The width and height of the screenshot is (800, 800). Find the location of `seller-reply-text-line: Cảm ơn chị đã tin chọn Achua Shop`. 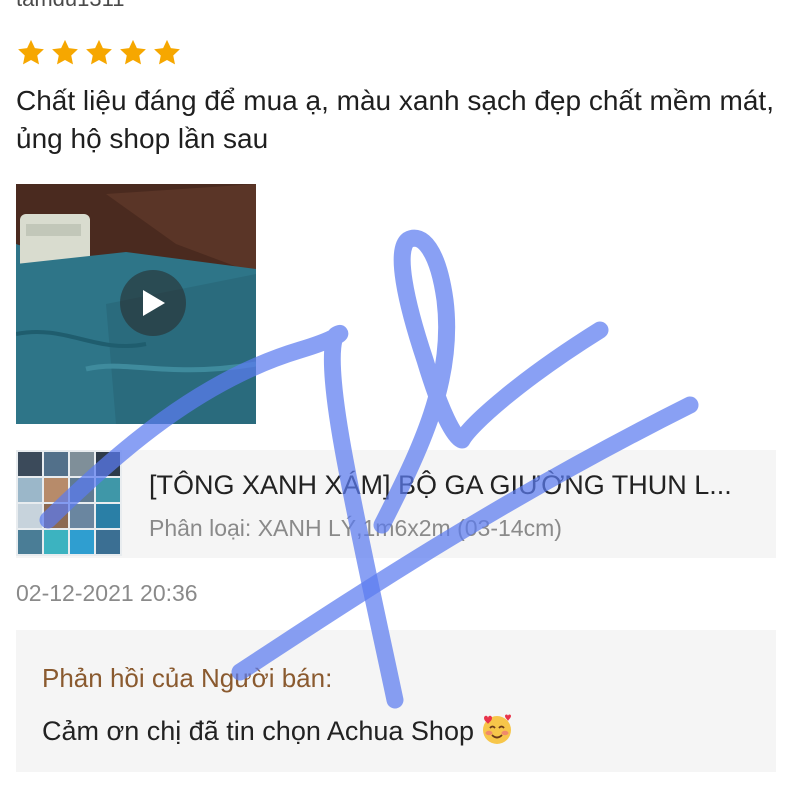

seller-reply-text-line: Cảm ơn chị đã tin chọn Achua Shop is located at coordinates (278, 733).